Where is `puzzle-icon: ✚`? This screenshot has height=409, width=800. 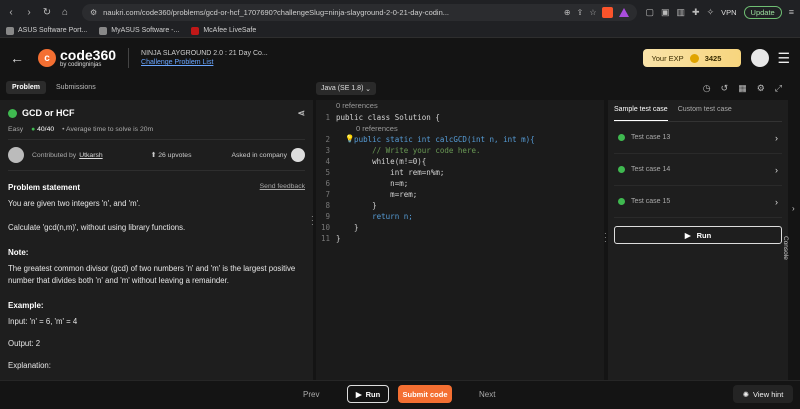 puzzle-icon: ✚ is located at coordinates (696, 12).